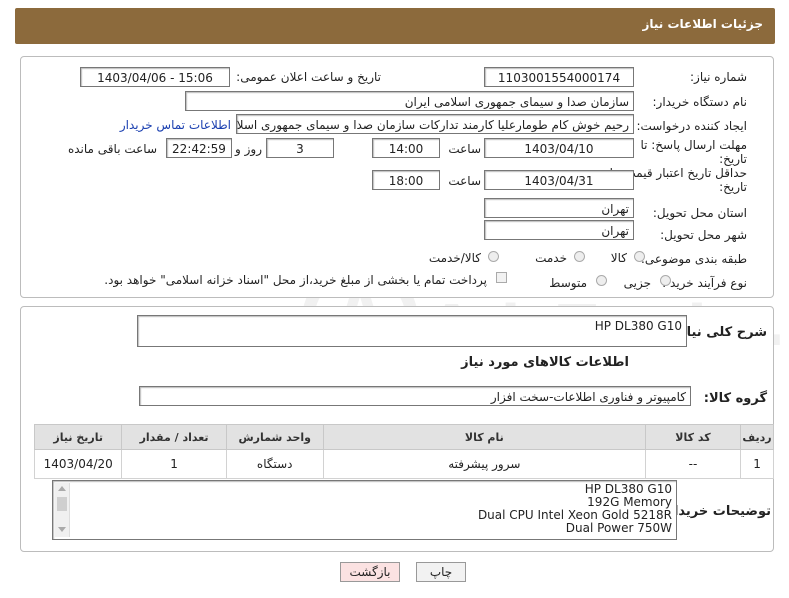 This screenshot has width=789, height=598. I want to click on goods-group-label: گروه کالا:, so click(735, 398).